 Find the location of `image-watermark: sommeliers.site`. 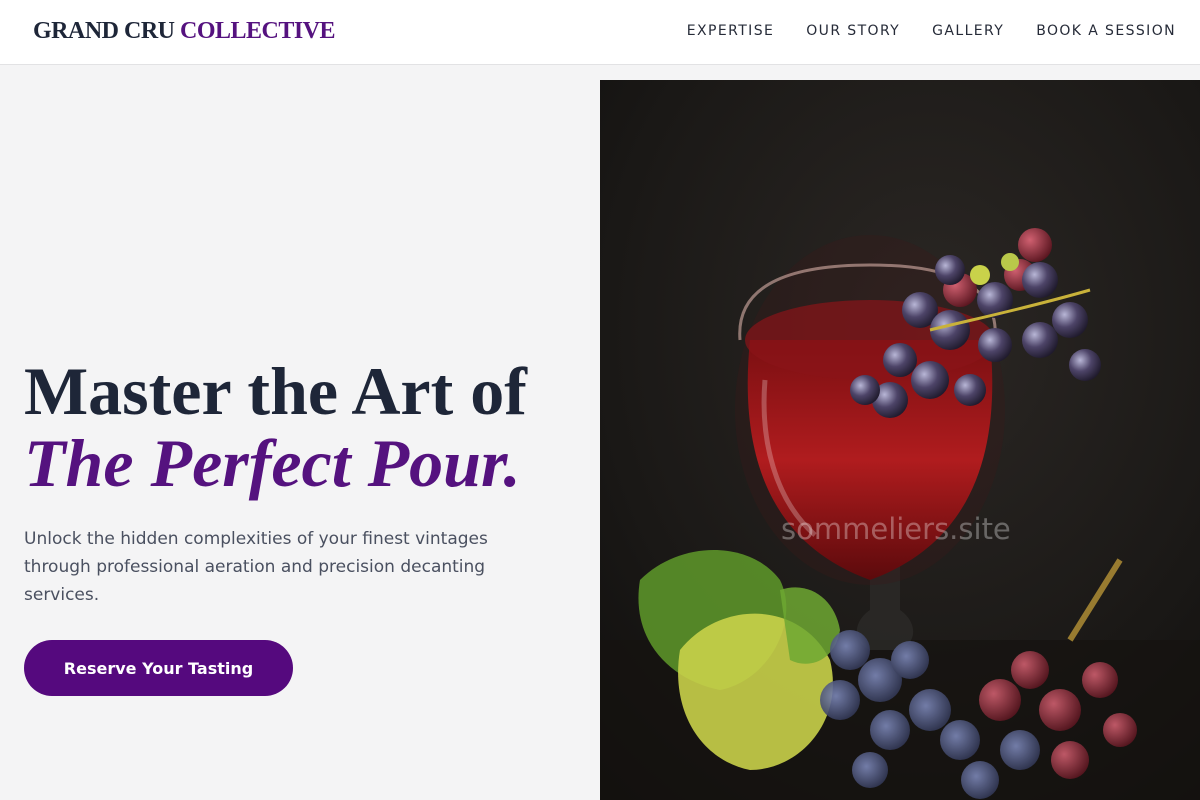

image-watermark: sommeliers.site is located at coordinates (896, 529).